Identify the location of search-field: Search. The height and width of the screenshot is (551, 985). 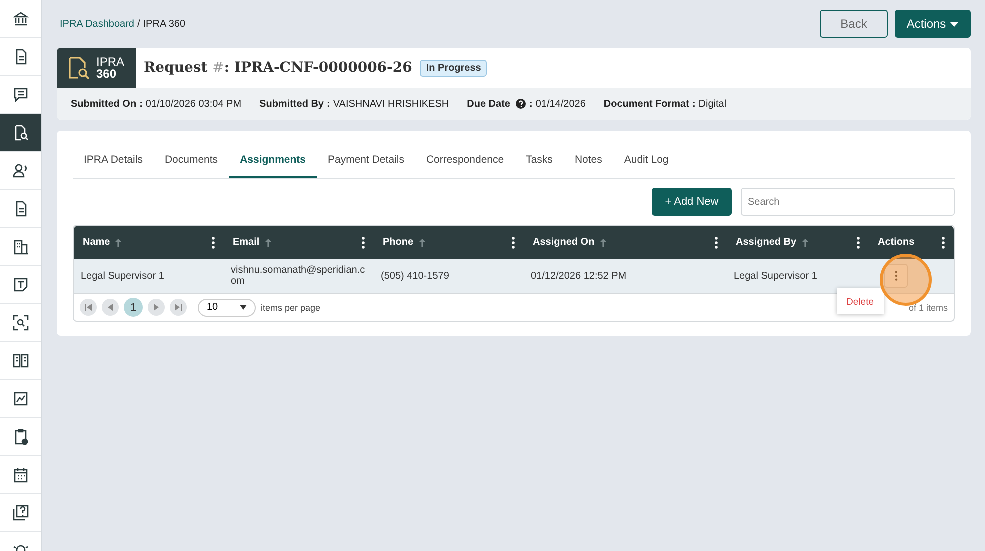
(848, 202).